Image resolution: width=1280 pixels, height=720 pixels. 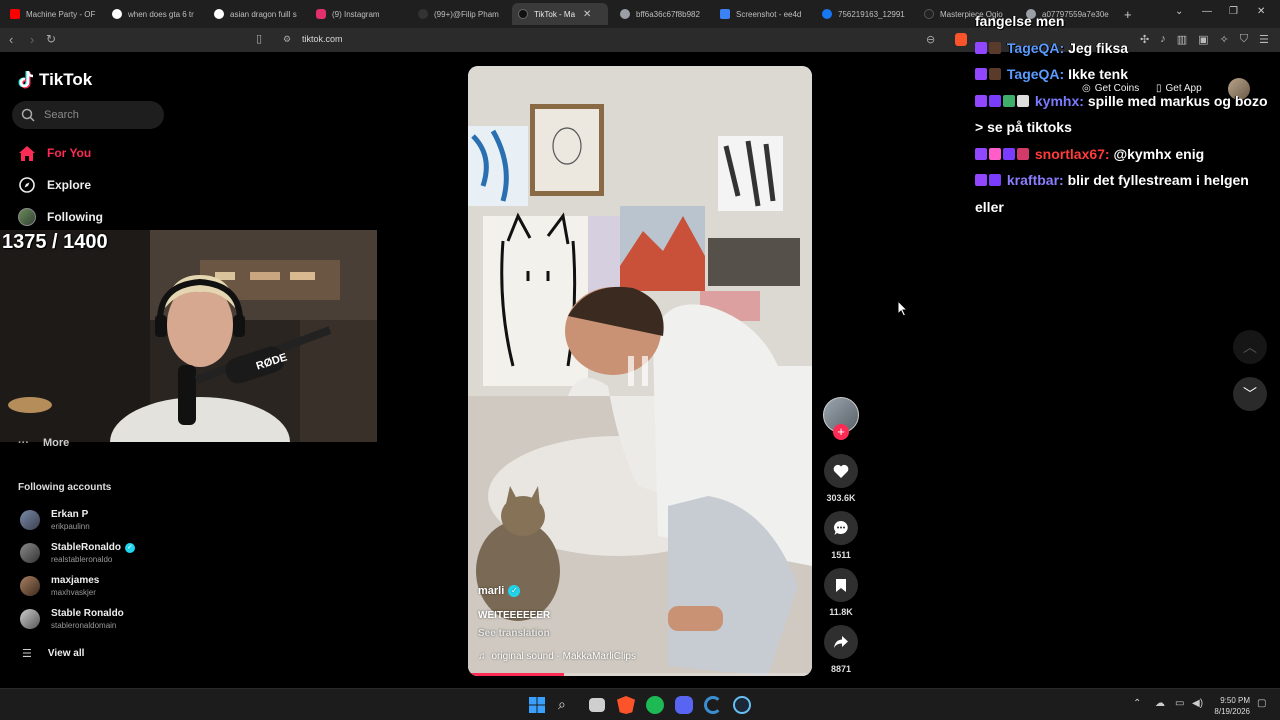 What do you see at coordinates (65, 487) in the screenshot?
I see `following-accounts-title: Following accounts` at bounding box center [65, 487].